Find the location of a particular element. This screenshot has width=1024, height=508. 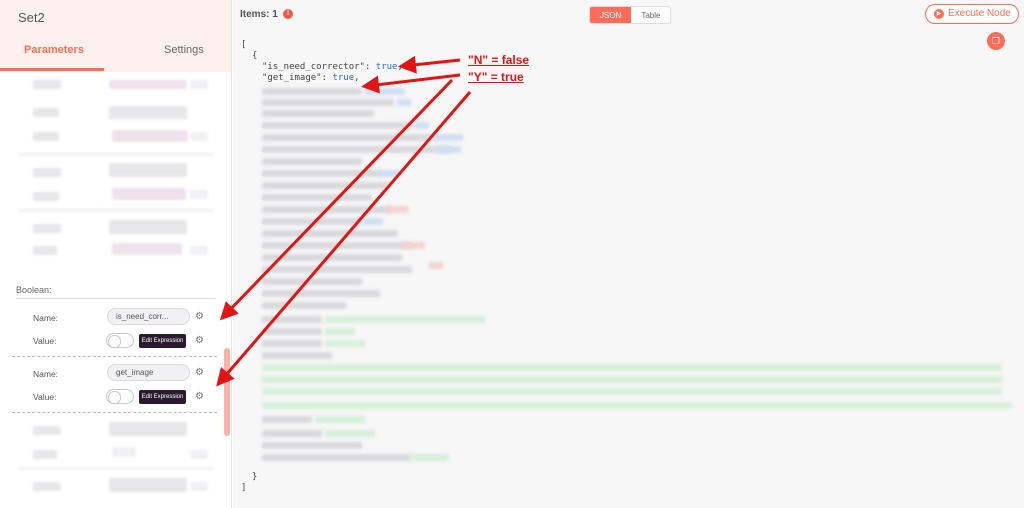

boolean-section-label: Boolean: is located at coordinates (34, 290).